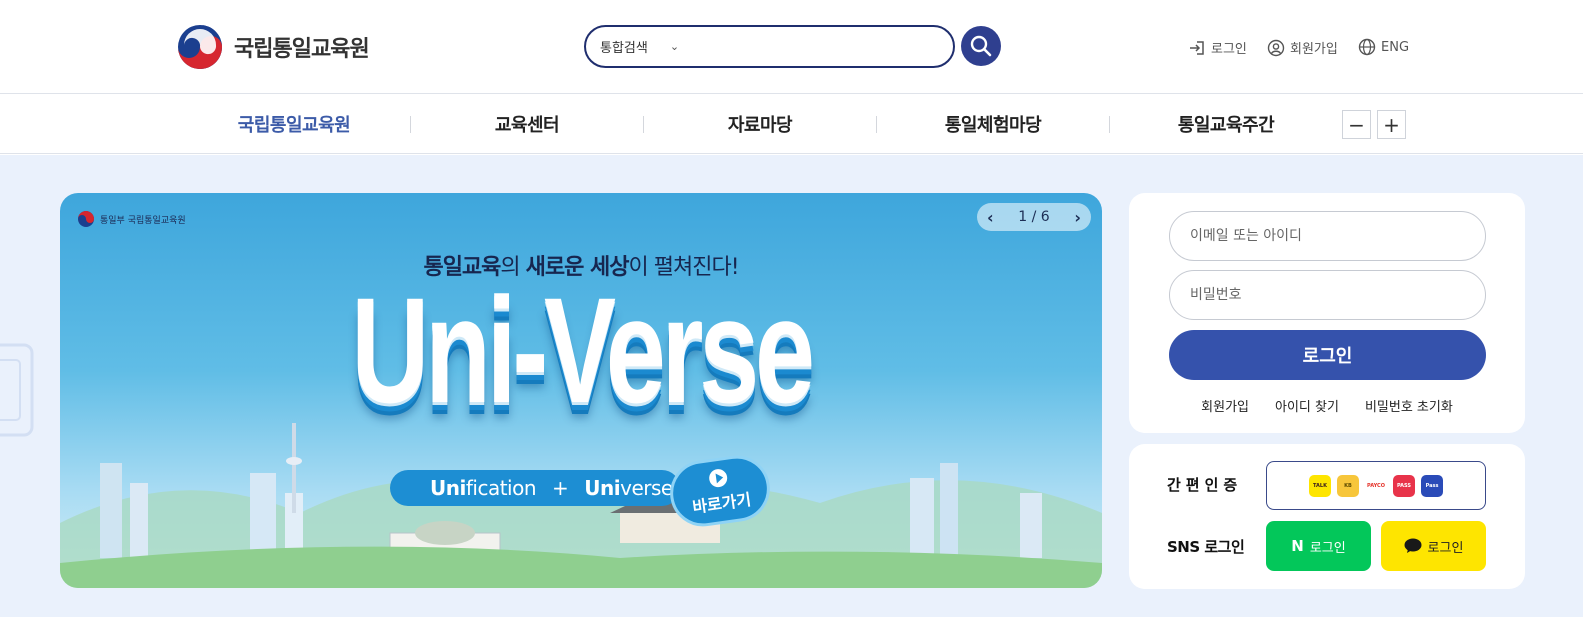 The image size is (1583, 617). Describe the element at coordinates (143, 220) in the screenshot. I see `banner-brand-label: 통일부 국립통일교육원` at that location.